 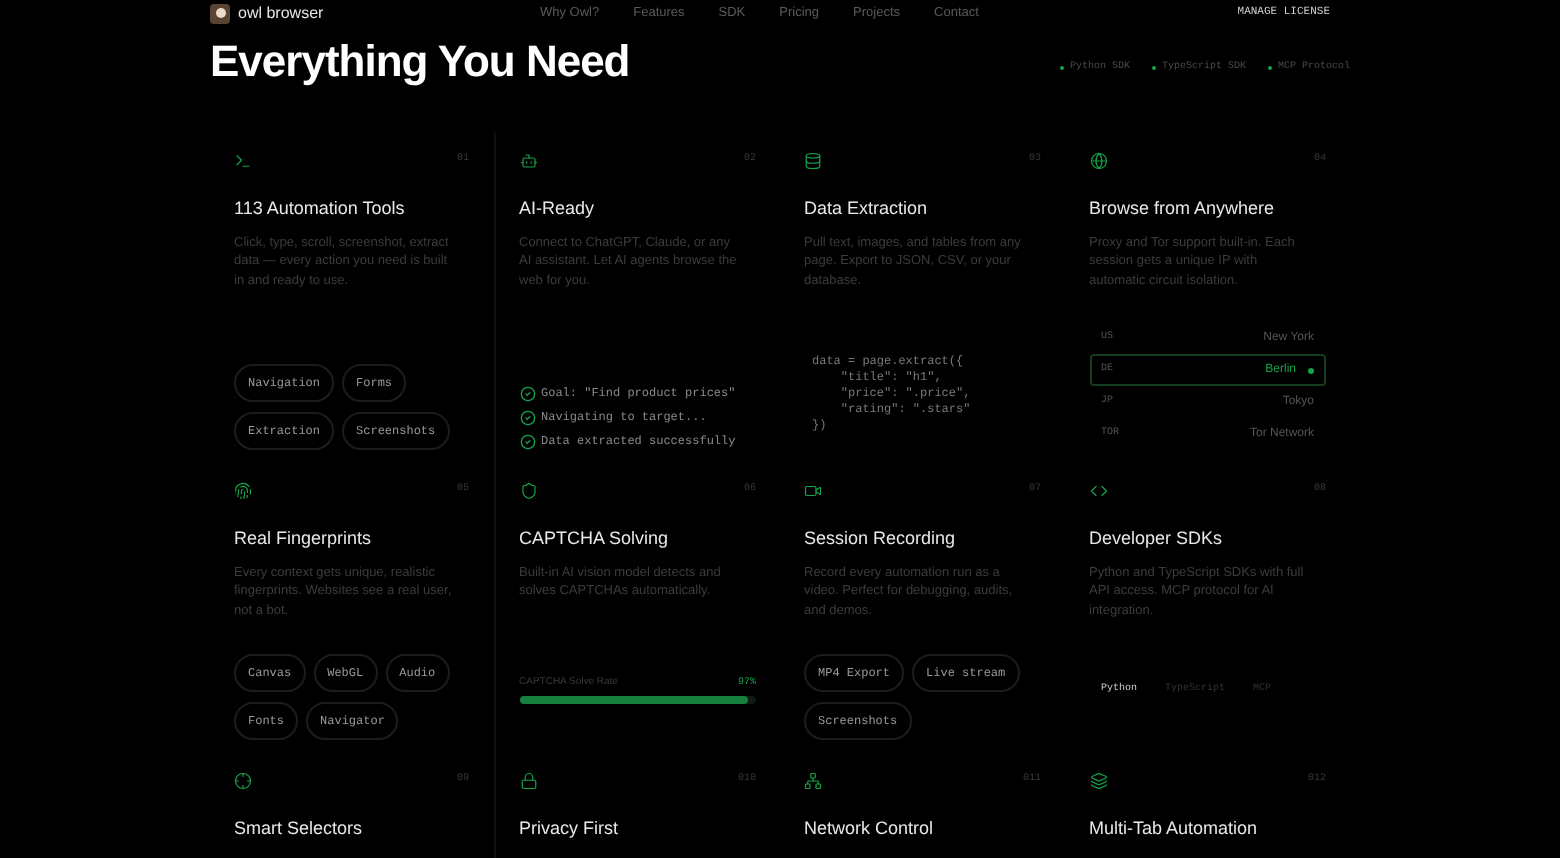 What do you see at coordinates (220, 13) in the screenshot?
I see `owl-logo-icon` at bounding box center [220, 13].